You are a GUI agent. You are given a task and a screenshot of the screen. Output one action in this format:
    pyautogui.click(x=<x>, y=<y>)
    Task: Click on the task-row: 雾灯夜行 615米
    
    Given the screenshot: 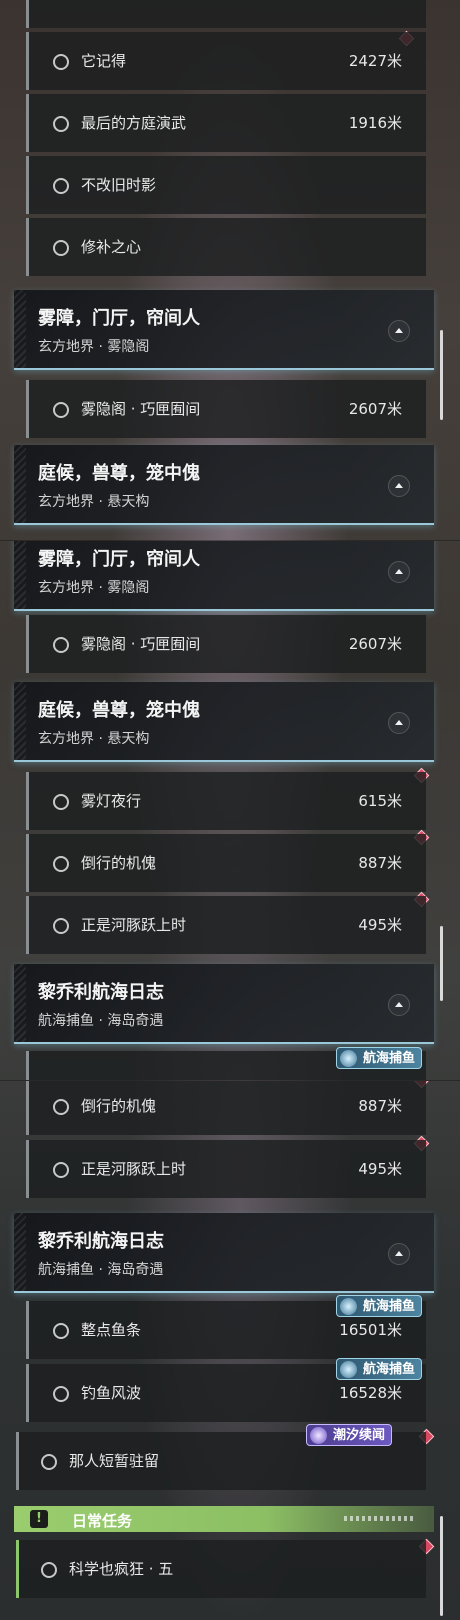 What is the action you would take?
    pyautogui.click(x=226, y=801)
    